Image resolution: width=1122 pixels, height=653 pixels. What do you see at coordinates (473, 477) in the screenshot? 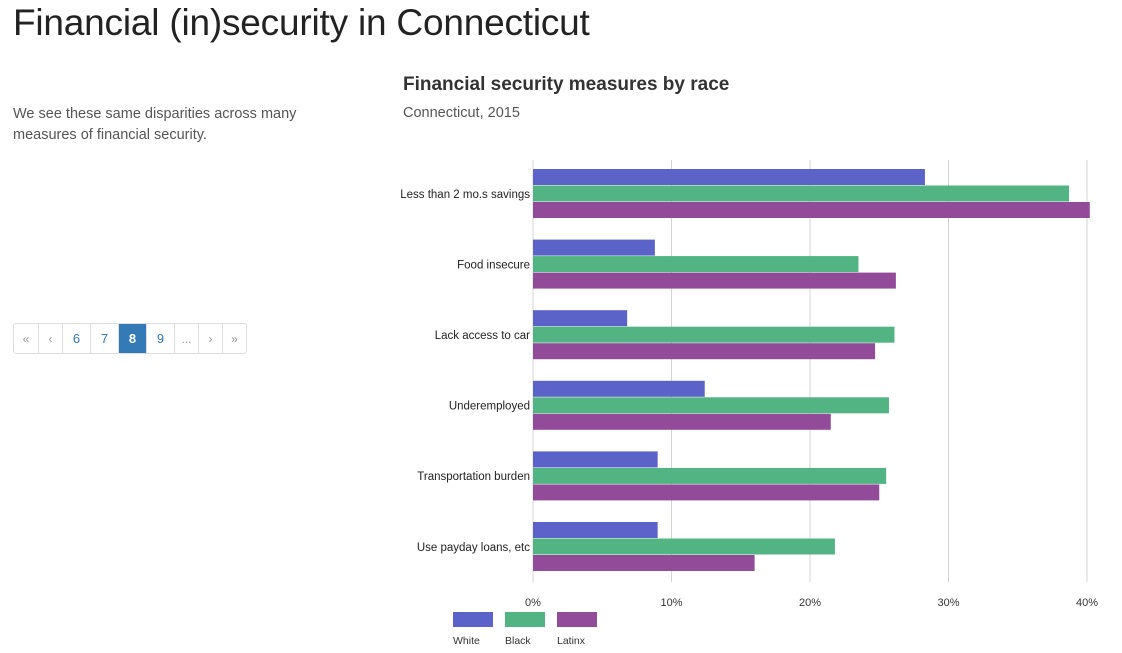
I see `category-label: Transportation burden` at bounding box center [473, 477].